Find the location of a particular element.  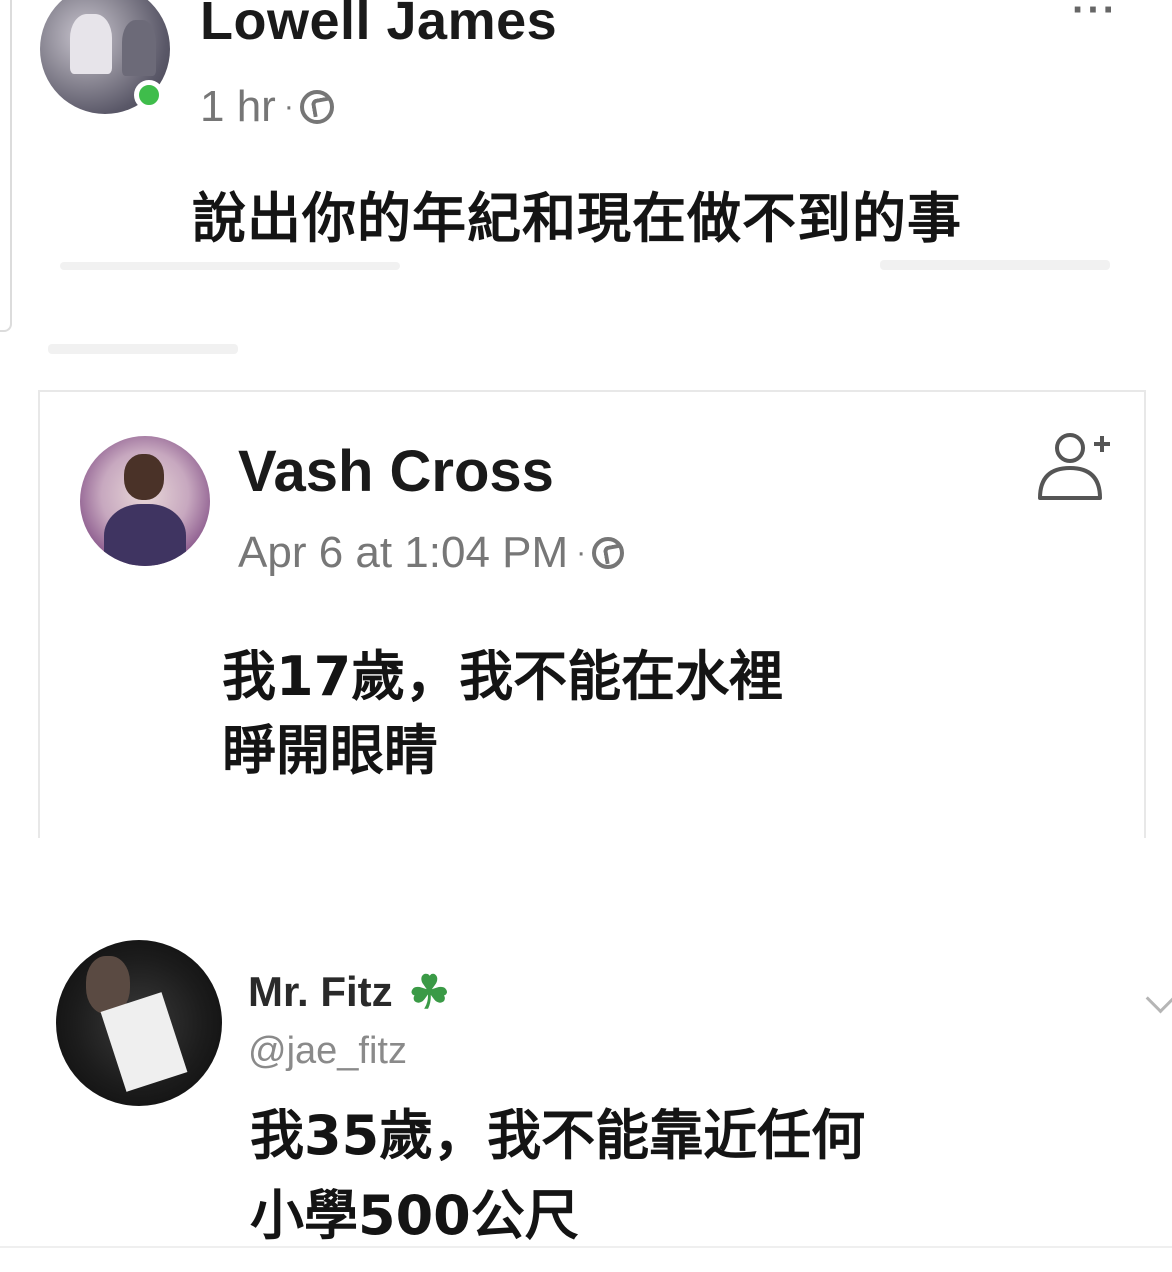

bottom-divider is located at coordinates (586, 1247).